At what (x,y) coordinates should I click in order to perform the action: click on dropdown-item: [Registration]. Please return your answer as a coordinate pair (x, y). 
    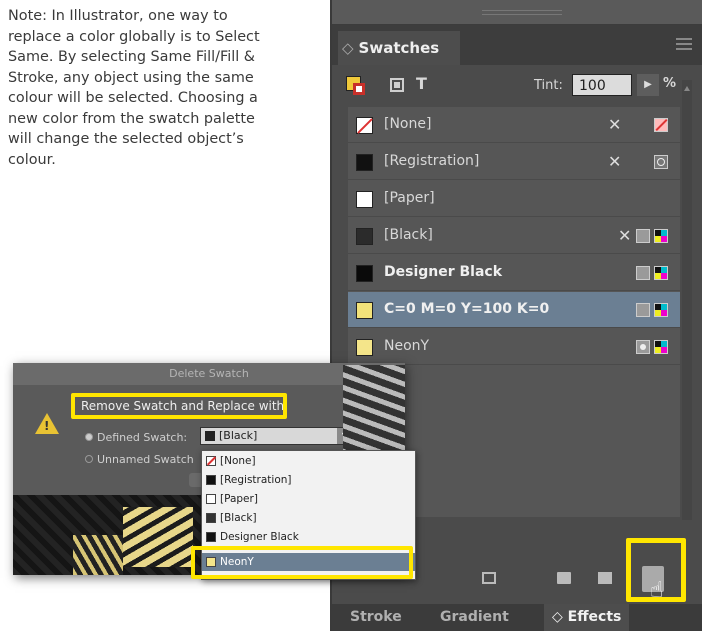
    Looking at the image, I should click on (308, 480).